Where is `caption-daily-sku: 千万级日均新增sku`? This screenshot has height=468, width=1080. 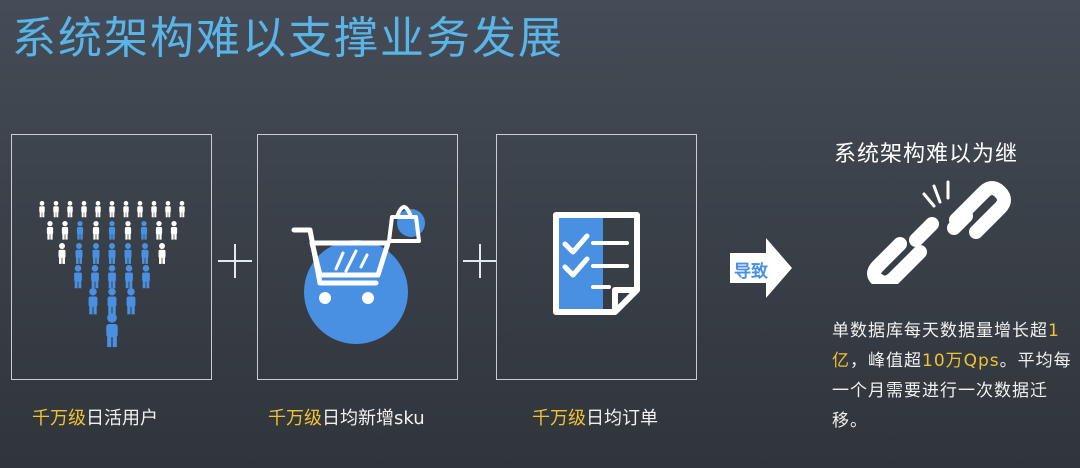
caption-daily-sku: 千万级日均新增sku is located at coordinates (346, 417).